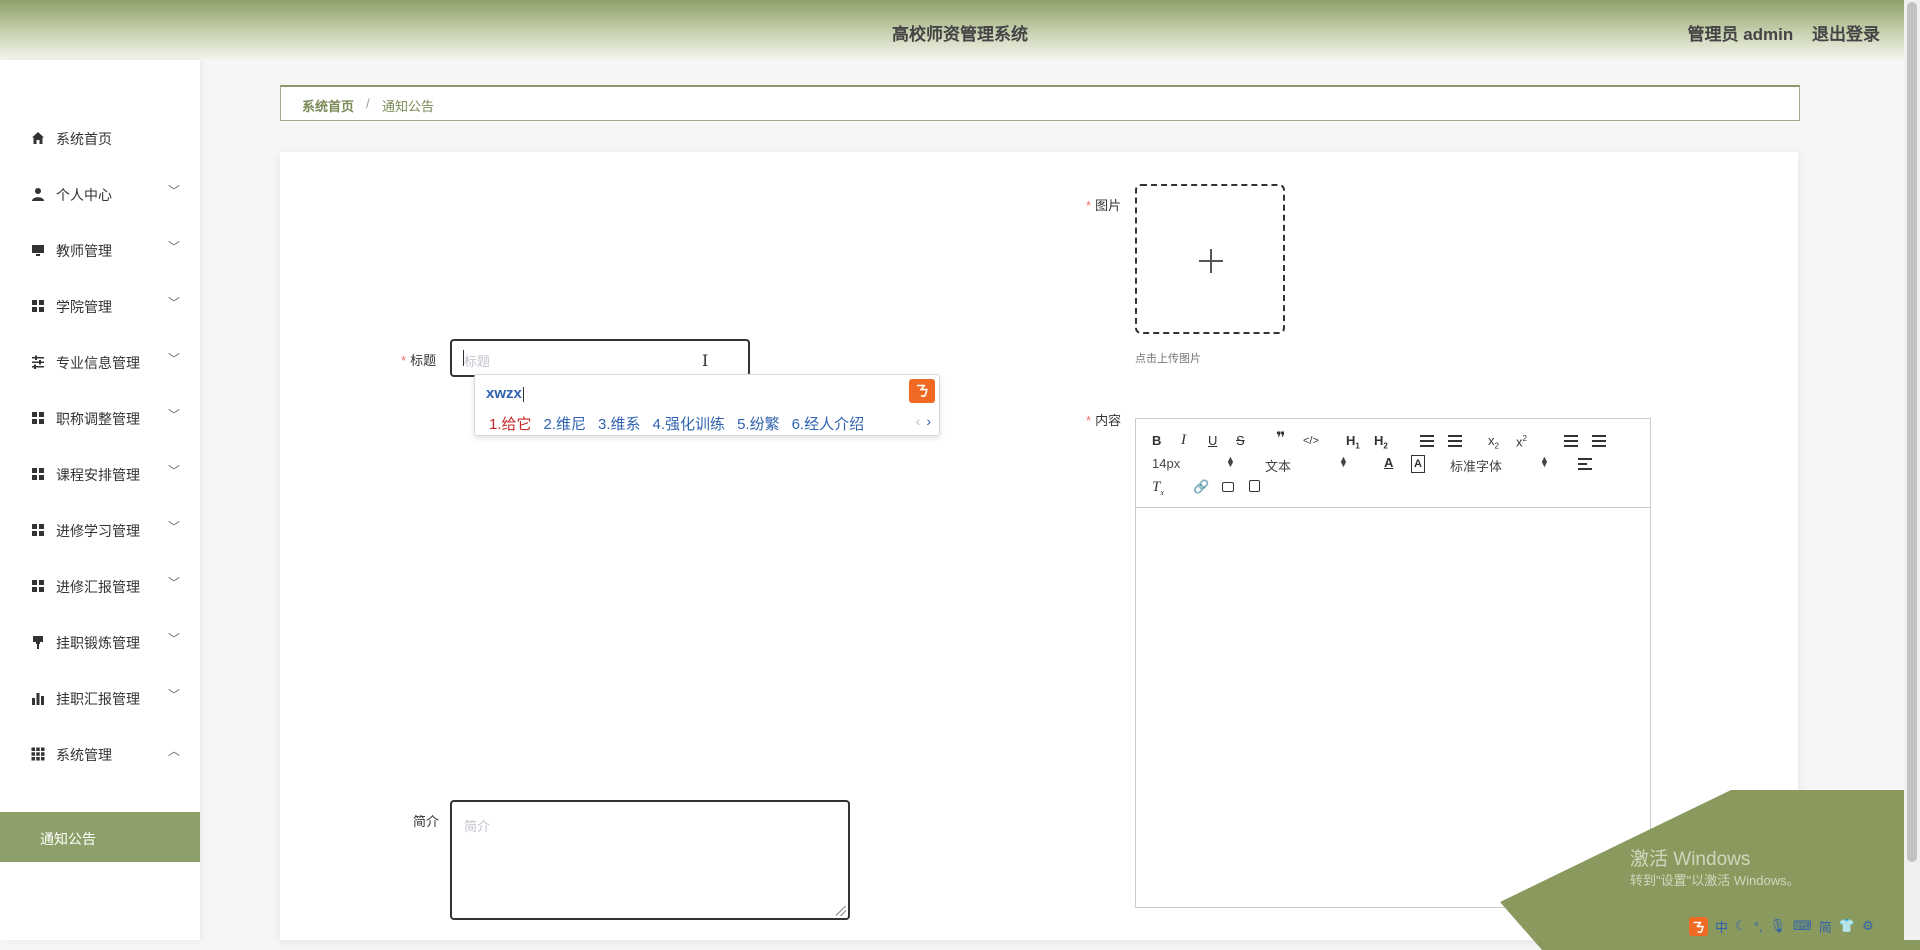 This screenshot has height=950, width=1920. I want to click on ime-simplified-indicator: 简, so click(1825, 926).